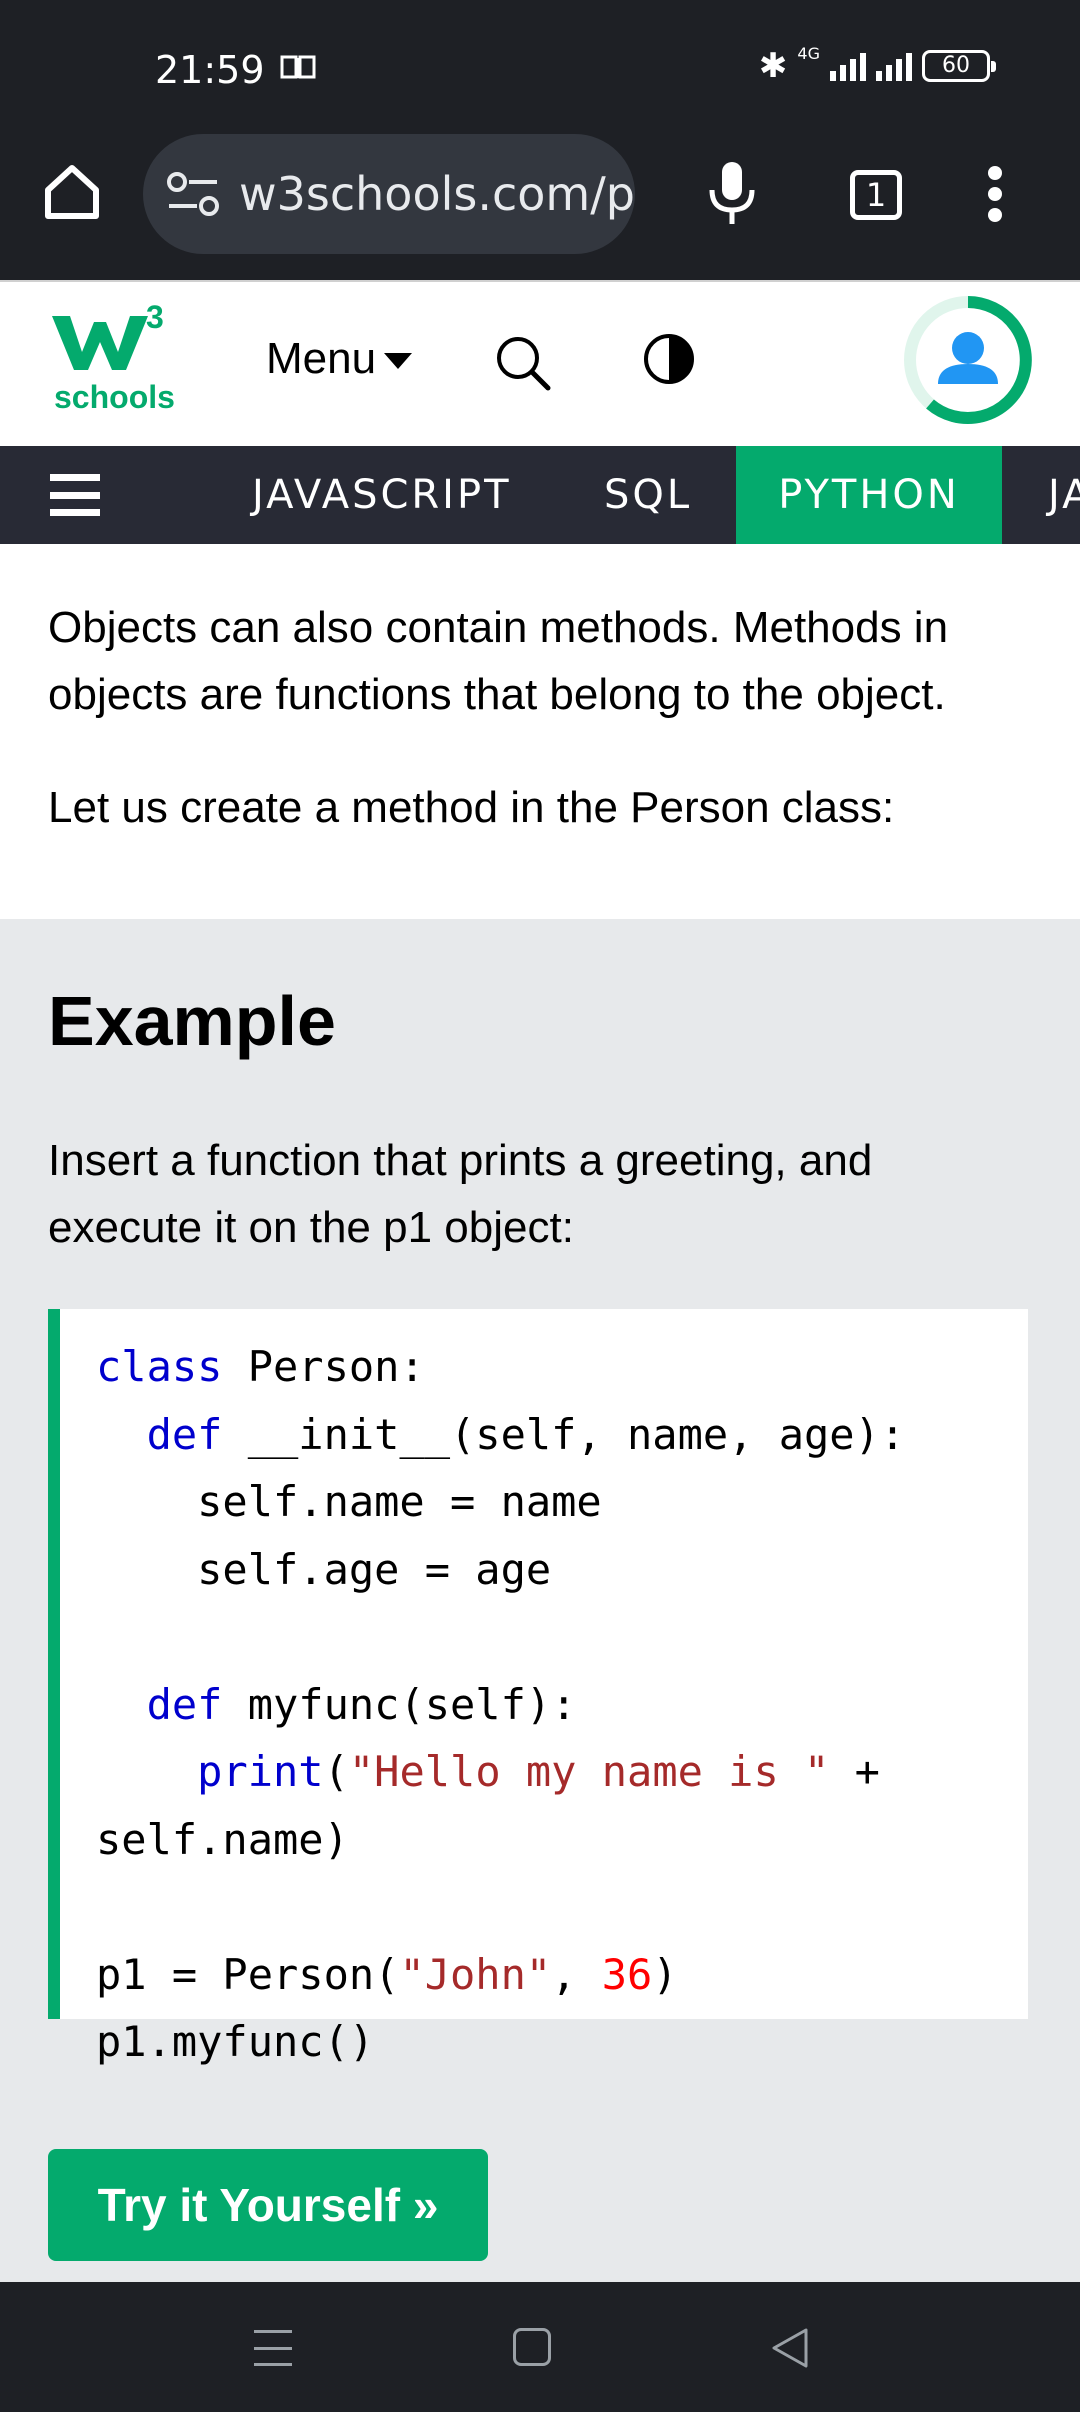 This screenshot has width=1080, height=2412. I want to click on network-type: 4G, so click(808, 53).